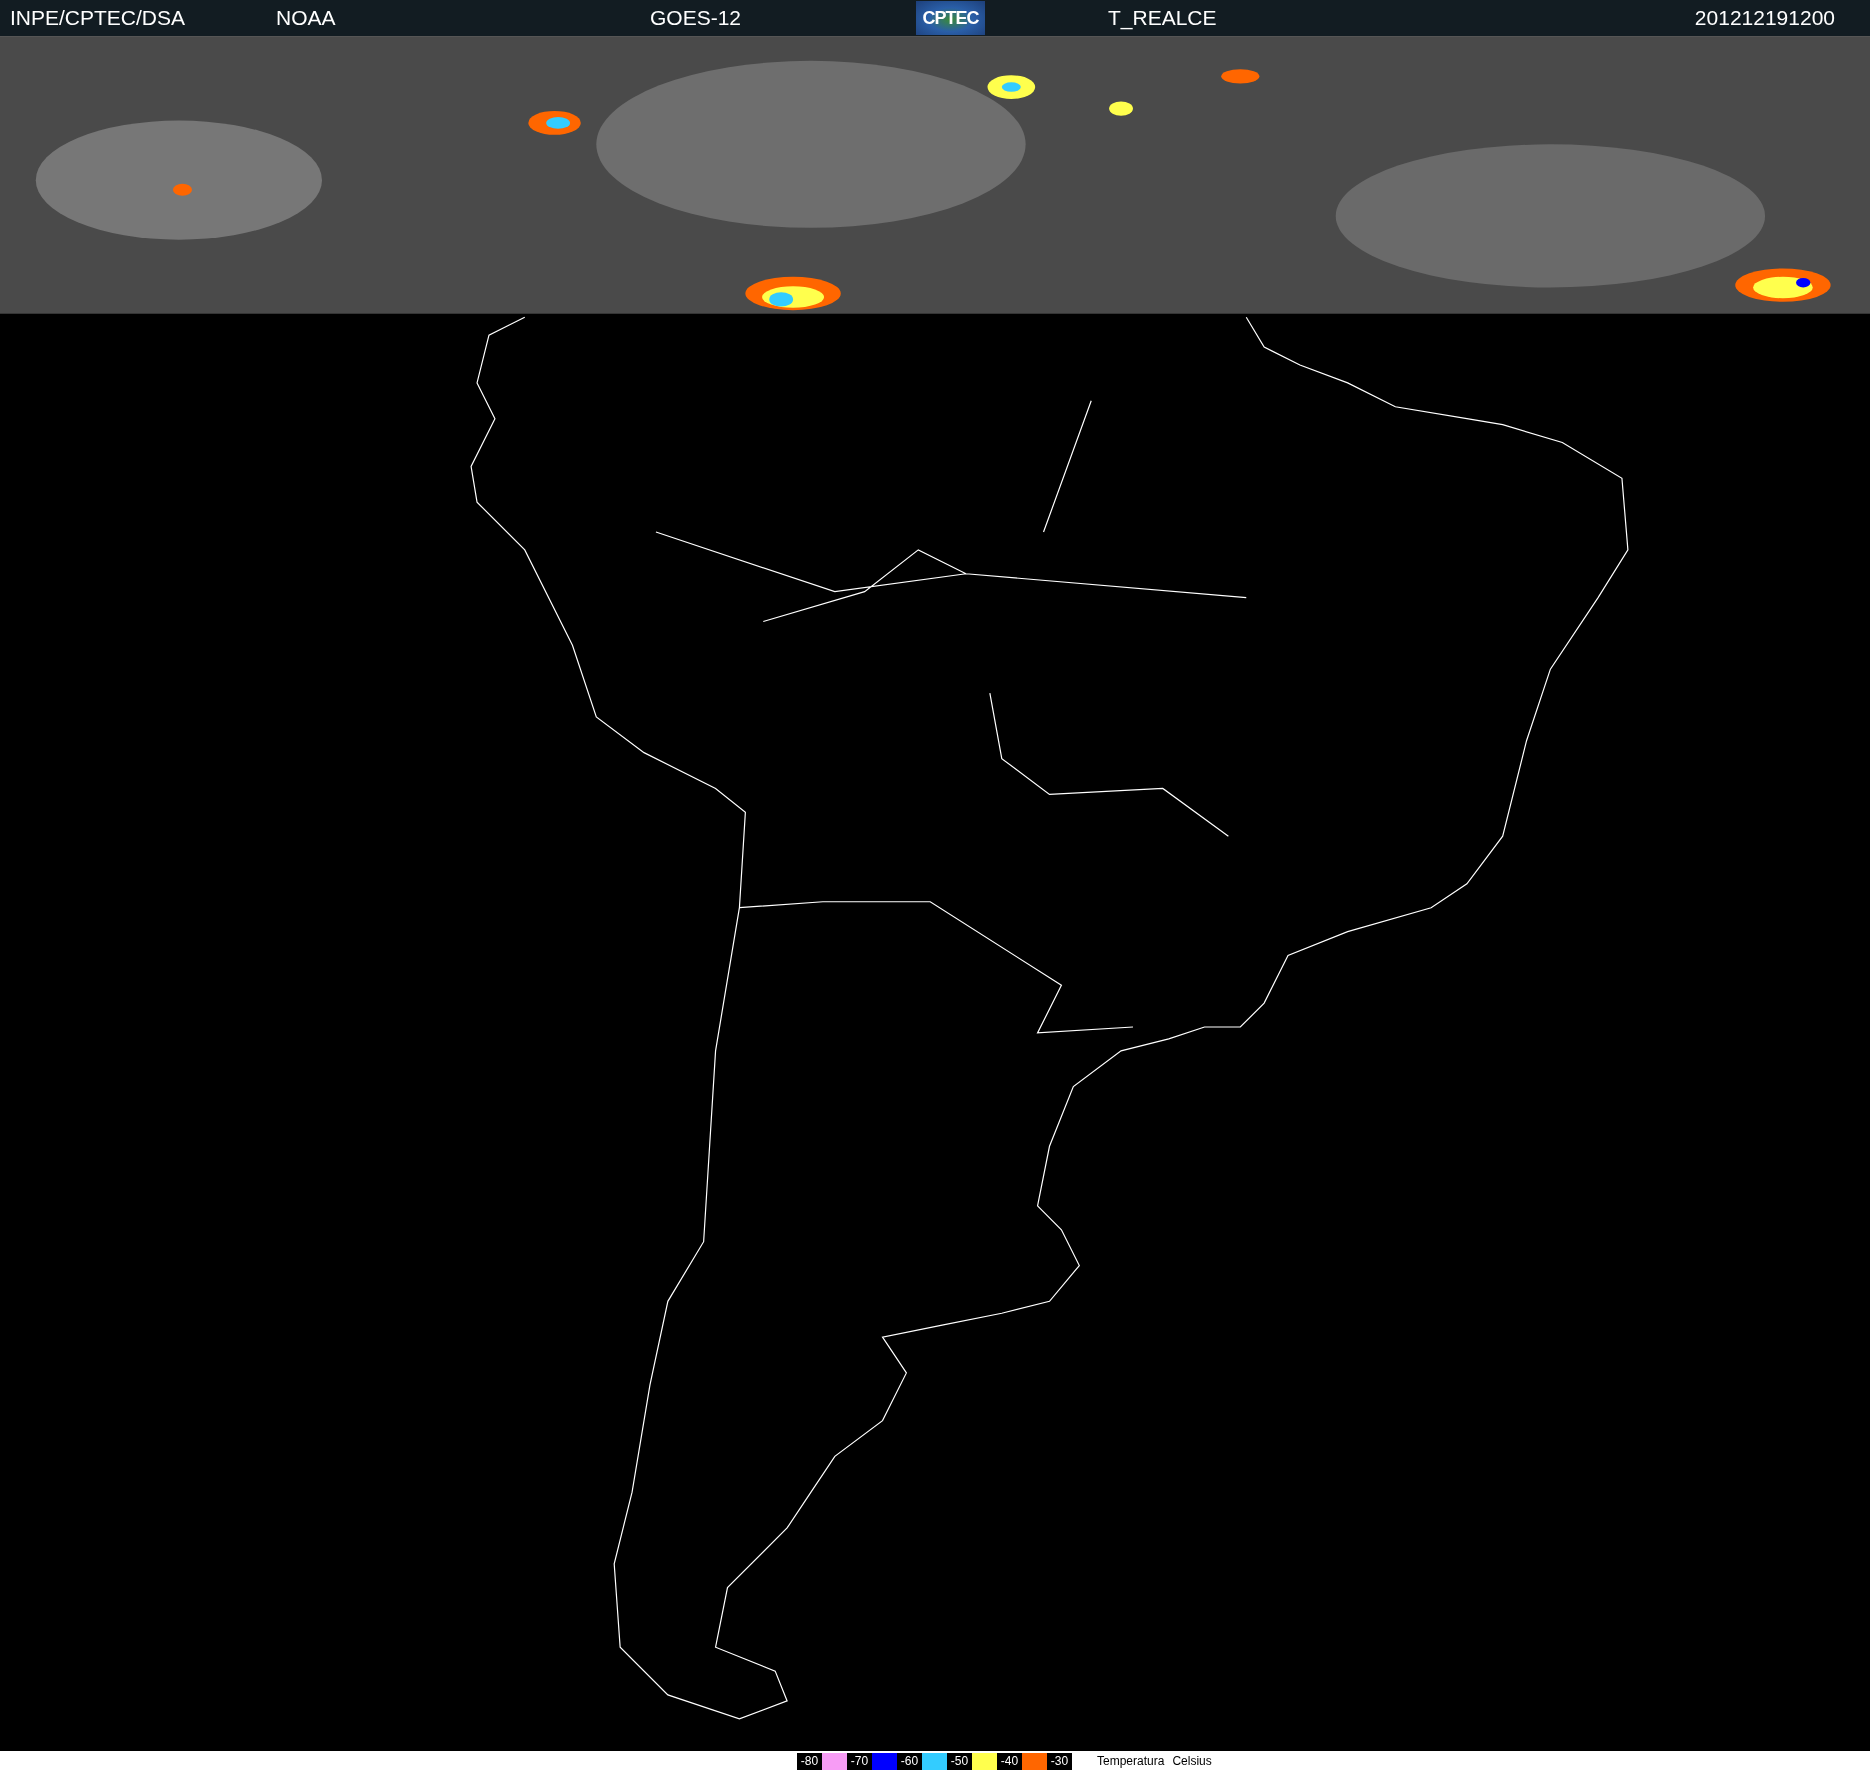 This screenshot has width=1870, height=1770. What do you see at coordinates (909, 1761) in the screenshot?
I see `legend-value: -60` at bounding box center [909, 1761].